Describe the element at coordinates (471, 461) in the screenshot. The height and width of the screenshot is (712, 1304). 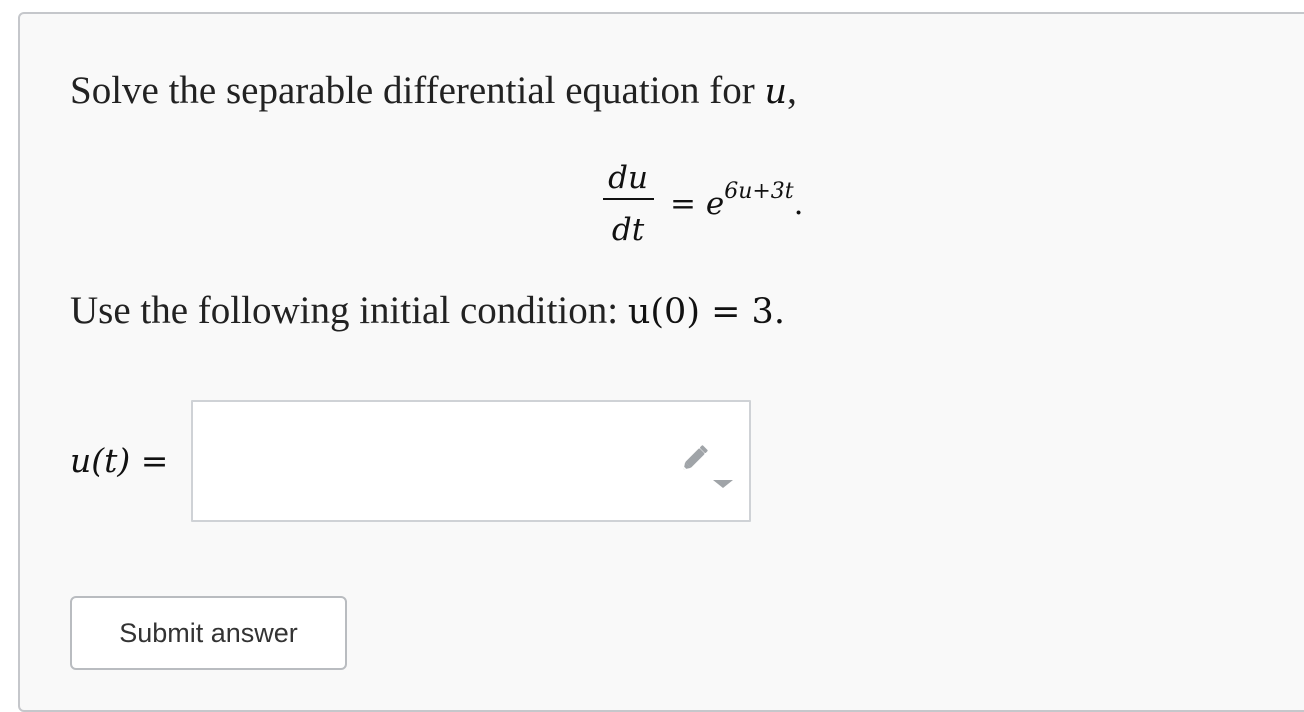
I see `answer-input` at that location.